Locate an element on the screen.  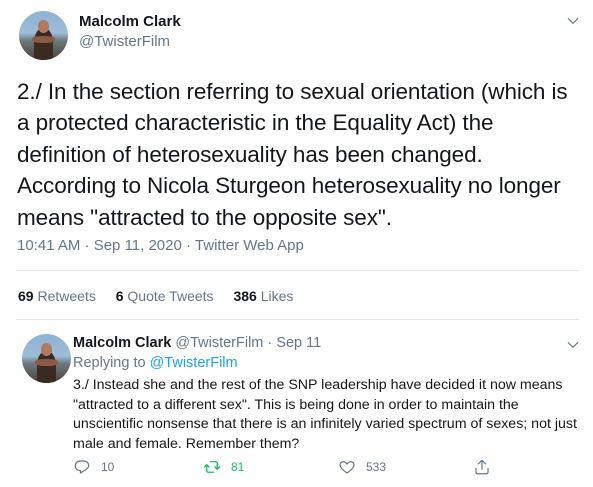
quote-label: Quote Tweets is located at coordinates (170, 296).